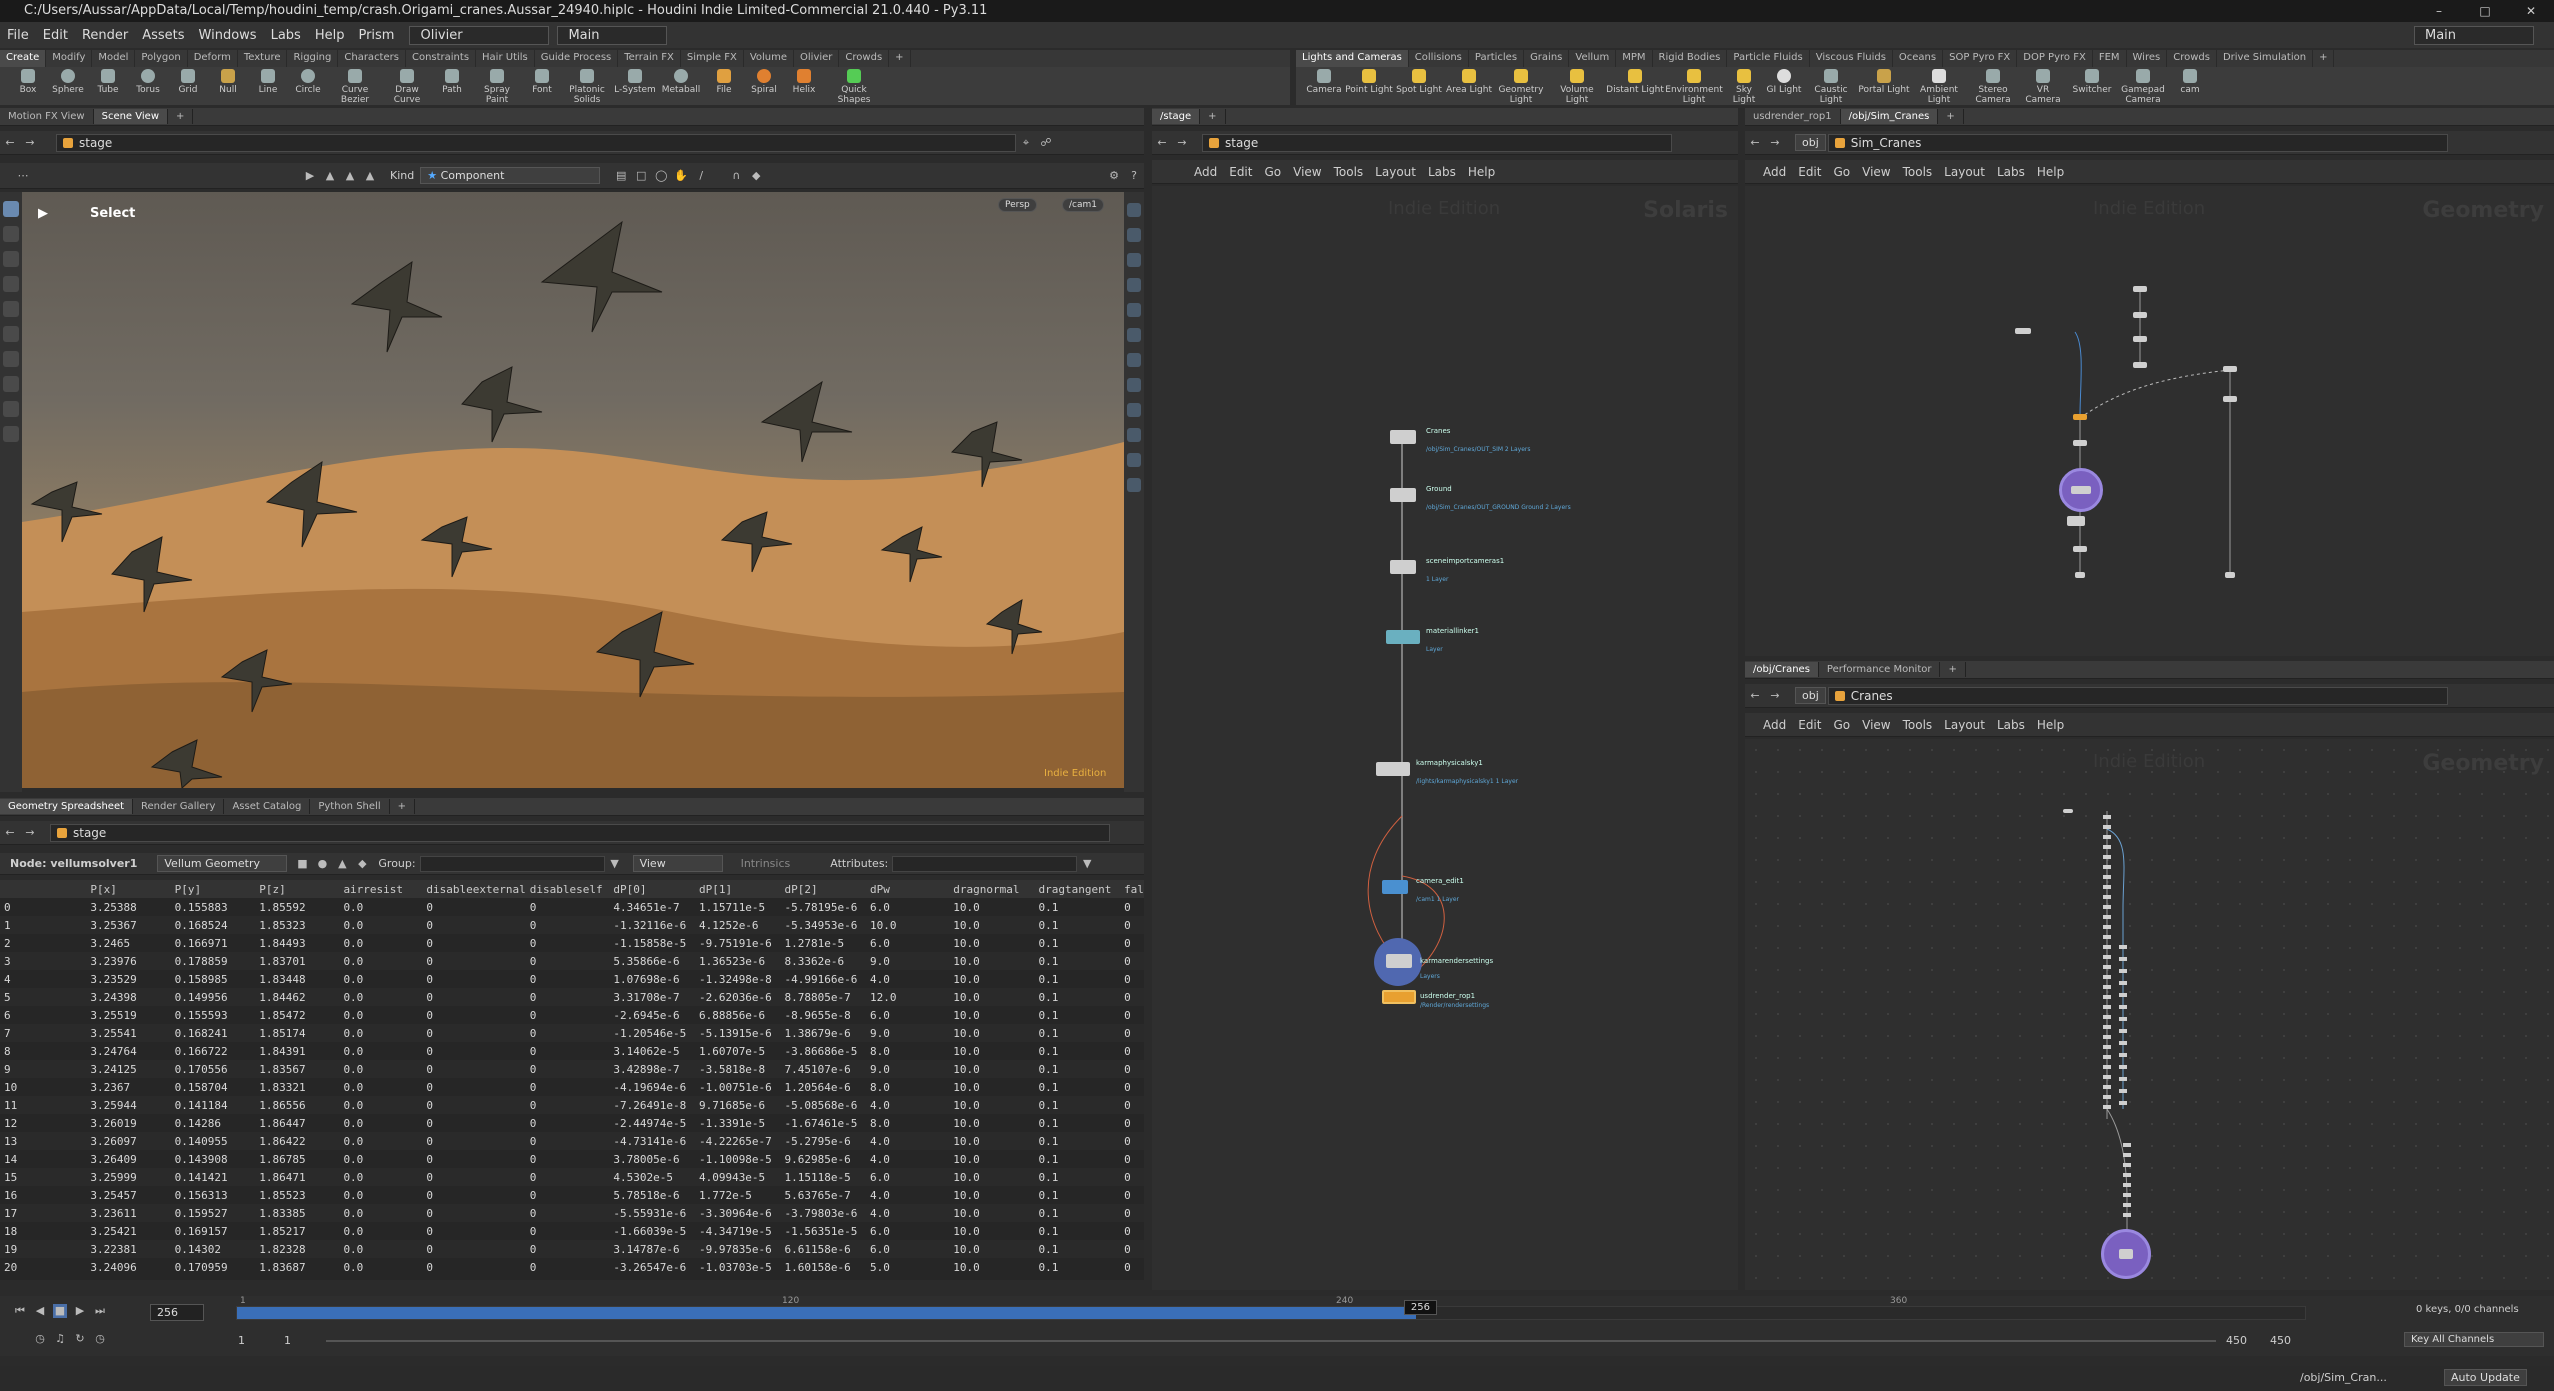  I want to click on rotate-tool-icon, so click(11, 284).